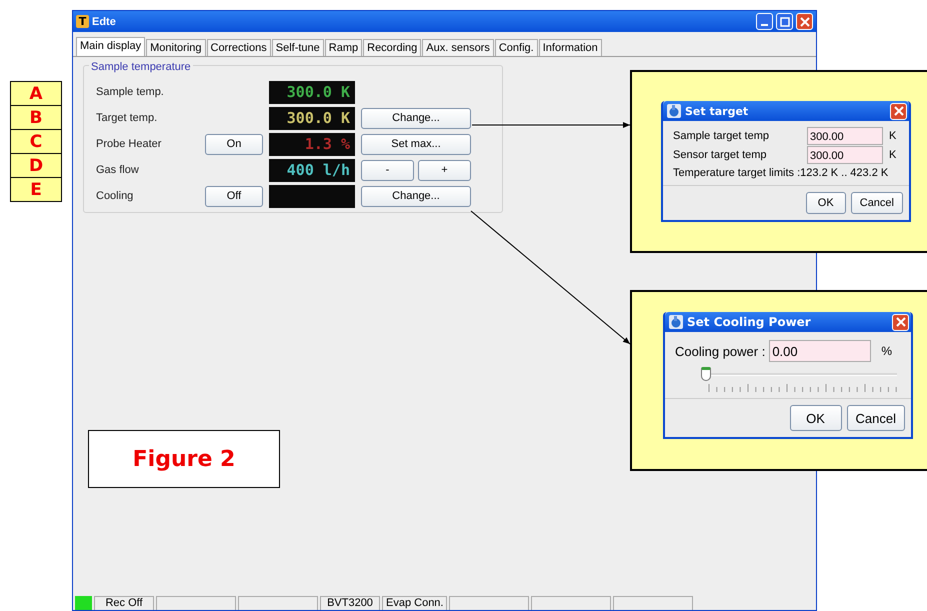 The height and width of the screenshot is (611, 927). Describe the element at coordinates (36, 141) in the screenshot. I see `row-marker: C` at that location.